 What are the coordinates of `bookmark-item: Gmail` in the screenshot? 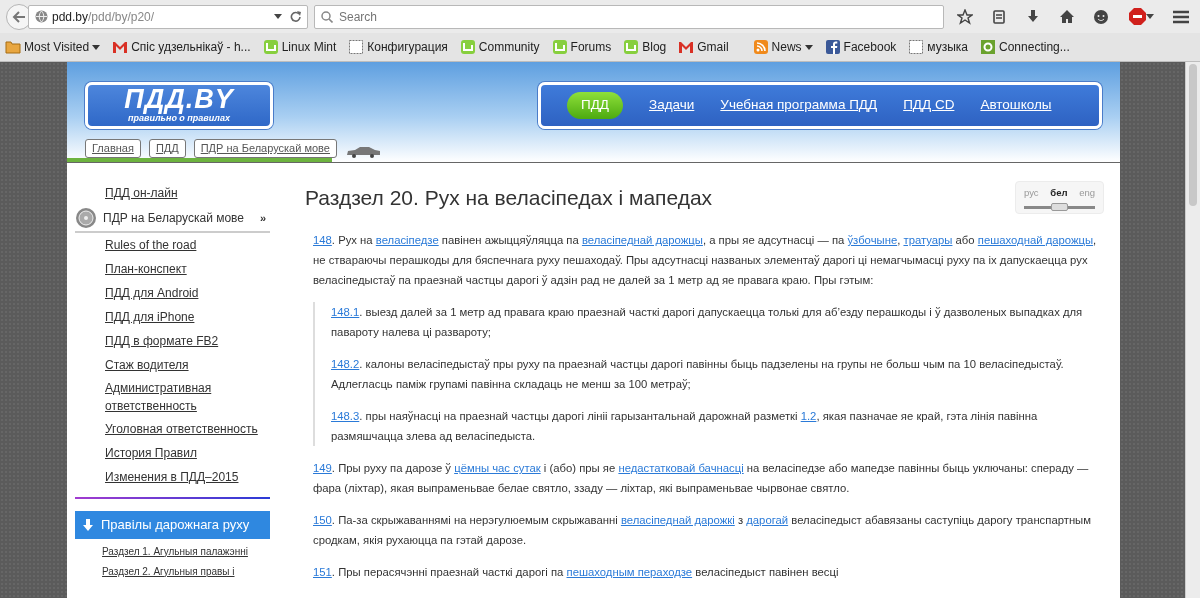 It's located at (703, 47).